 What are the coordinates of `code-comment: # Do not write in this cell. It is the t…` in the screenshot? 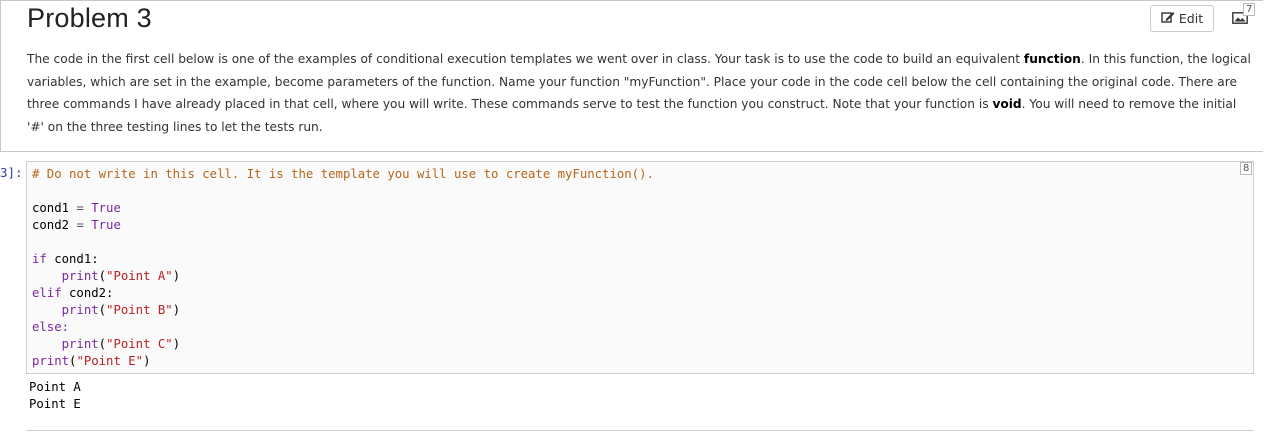 It's located at (343, 174).